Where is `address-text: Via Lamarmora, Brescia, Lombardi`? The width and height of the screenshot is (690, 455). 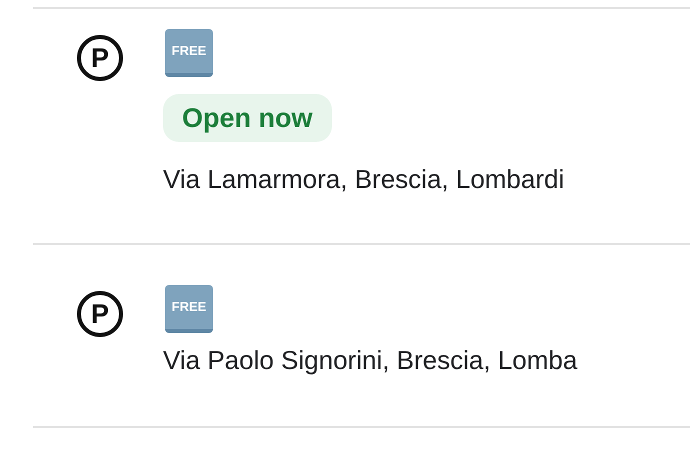 address-text: Via Lamarmora, Brescia, Lombardi is located at coordinates (363, 179).